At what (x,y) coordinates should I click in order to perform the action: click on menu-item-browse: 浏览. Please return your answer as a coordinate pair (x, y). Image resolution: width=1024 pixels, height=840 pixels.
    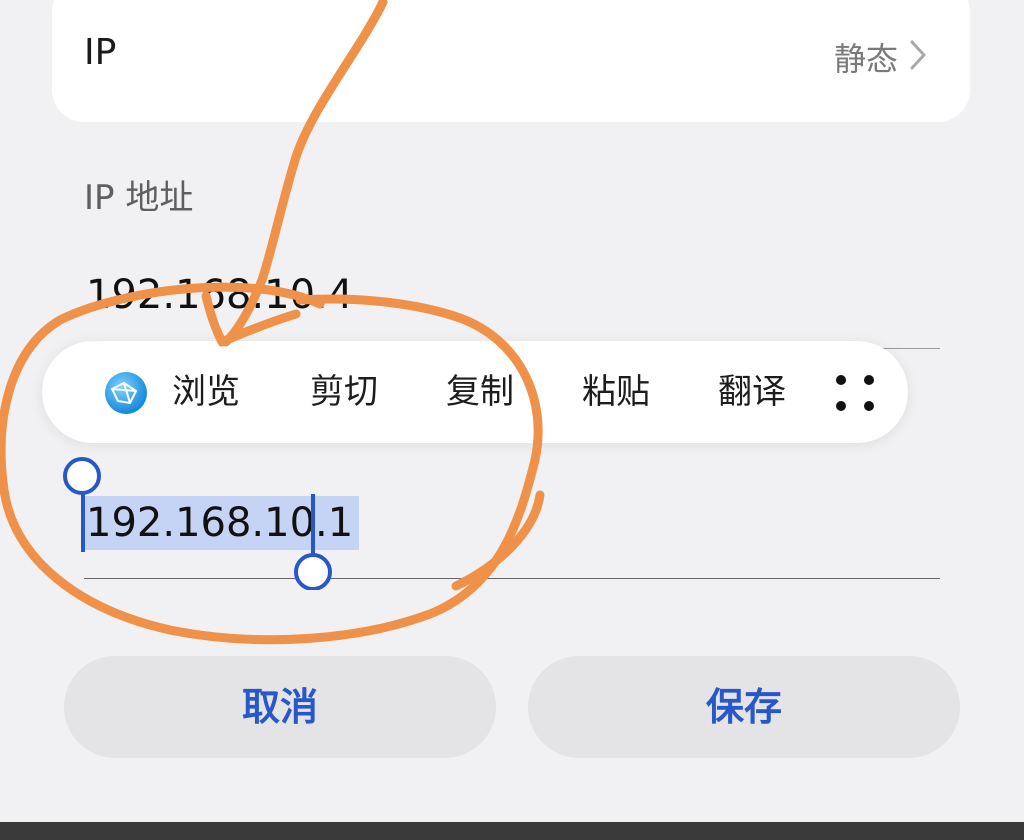
    Looking at the image, I should click on (206, 392).